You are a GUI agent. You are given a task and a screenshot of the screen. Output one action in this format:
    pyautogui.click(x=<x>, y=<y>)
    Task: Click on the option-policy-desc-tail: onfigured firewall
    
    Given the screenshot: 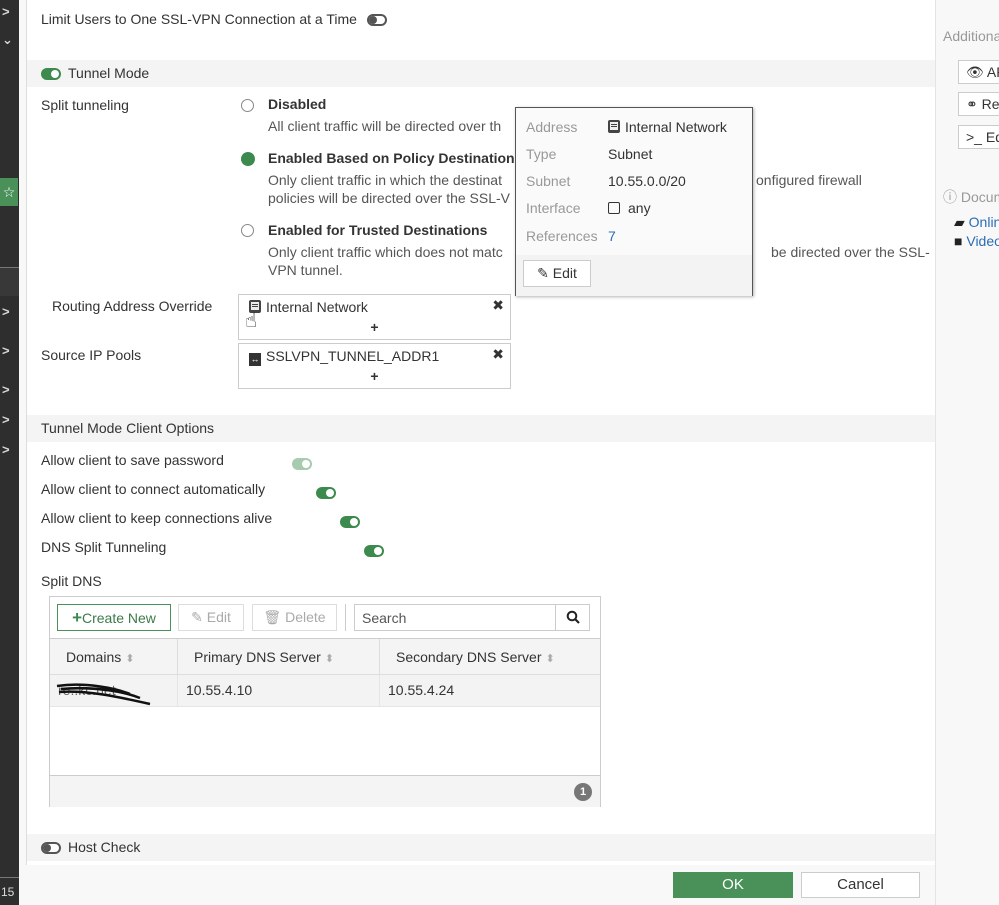 What is the action you would take?
    pyautogui.click(x=809, y=180)
    